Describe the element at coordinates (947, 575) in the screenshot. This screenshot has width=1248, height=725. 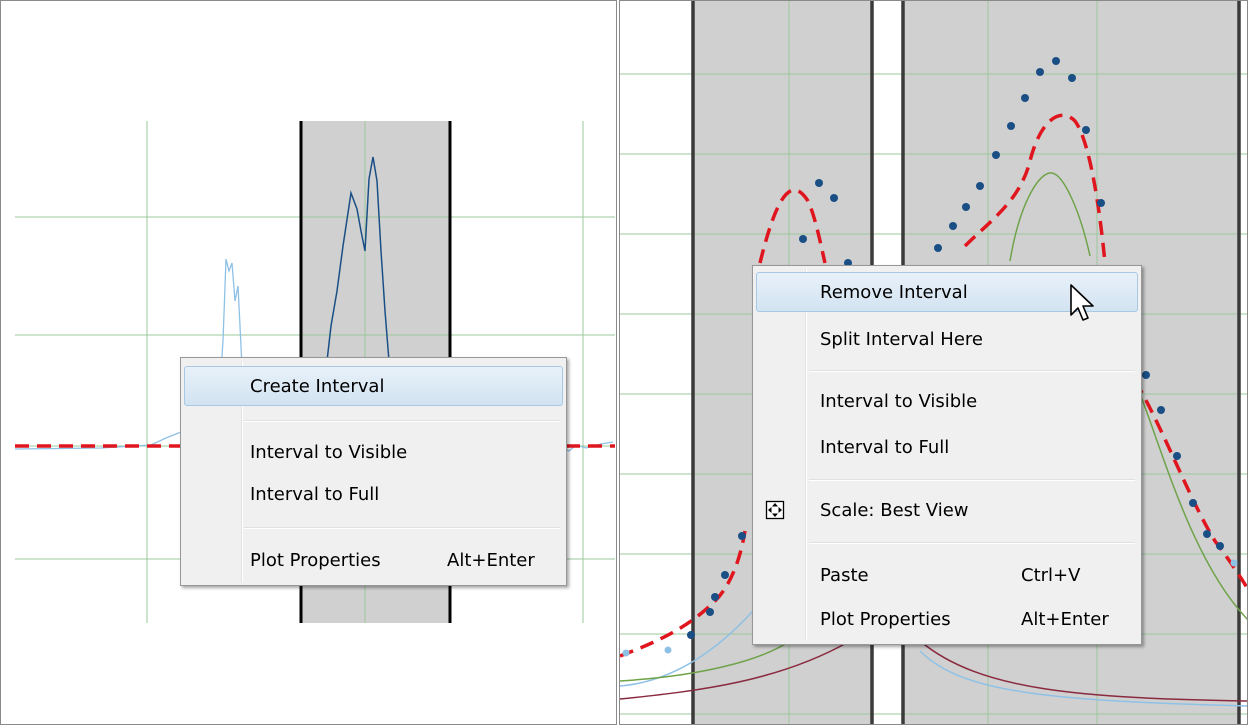
I see `menu-item-paste: Paste Ctrl+V` at that location.